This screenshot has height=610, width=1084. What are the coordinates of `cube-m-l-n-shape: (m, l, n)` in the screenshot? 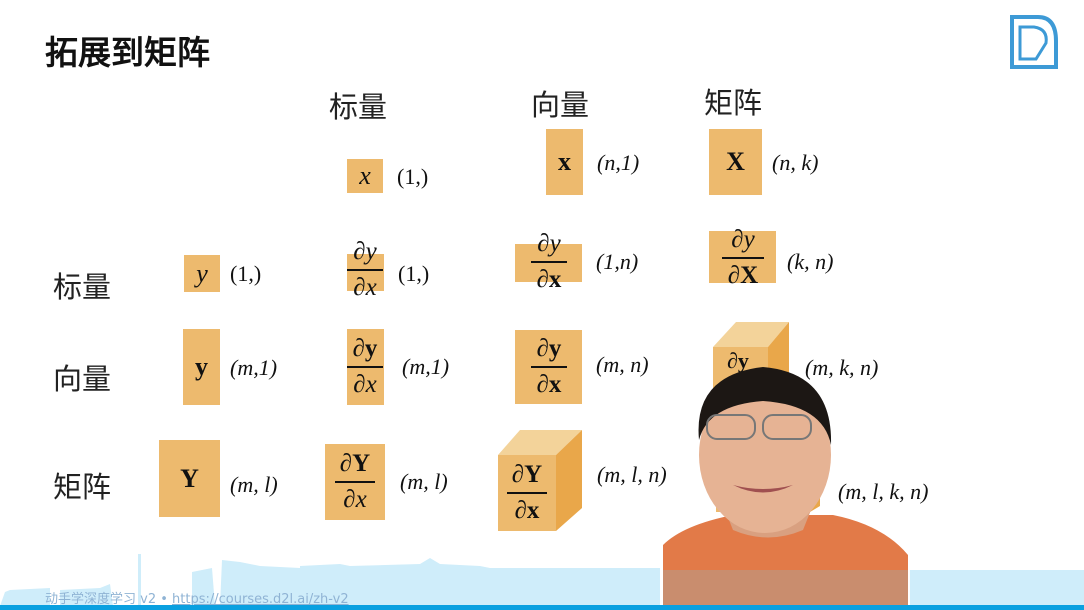 It's located at (632, 474).